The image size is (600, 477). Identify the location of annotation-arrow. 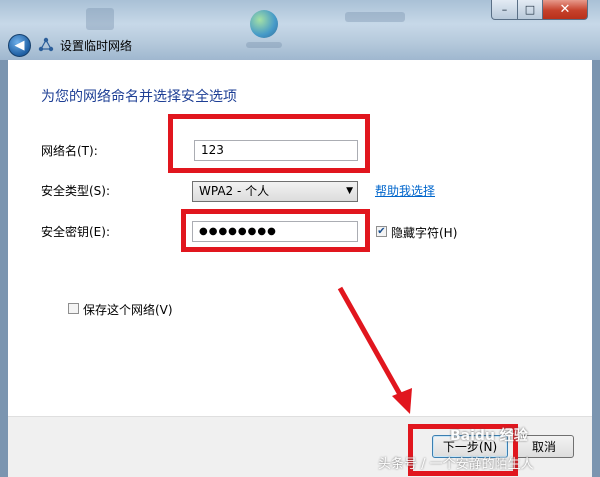
(374, 350).